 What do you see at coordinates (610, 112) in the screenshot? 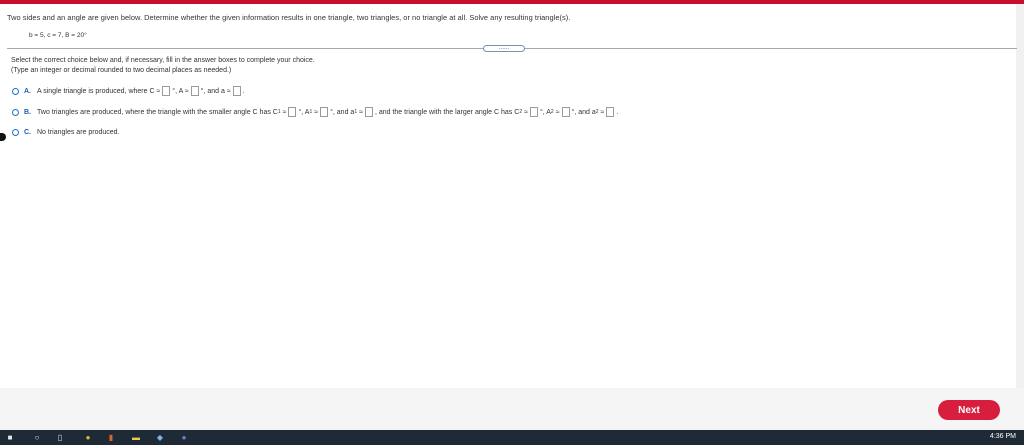
I see `answer-box-a2-side` at bounding box center [610, 112].